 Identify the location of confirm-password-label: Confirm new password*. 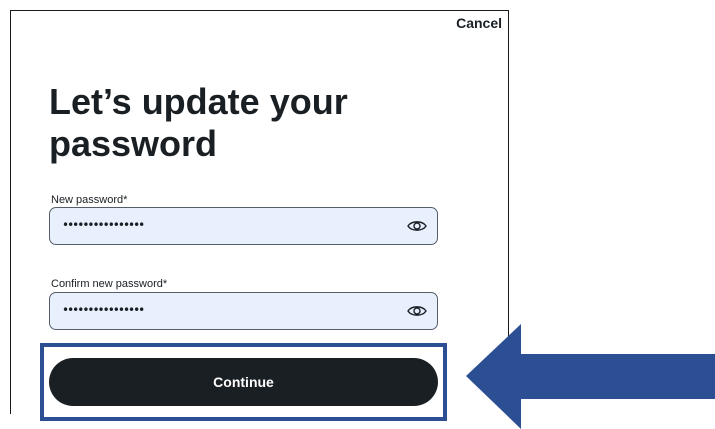
(109, 284).